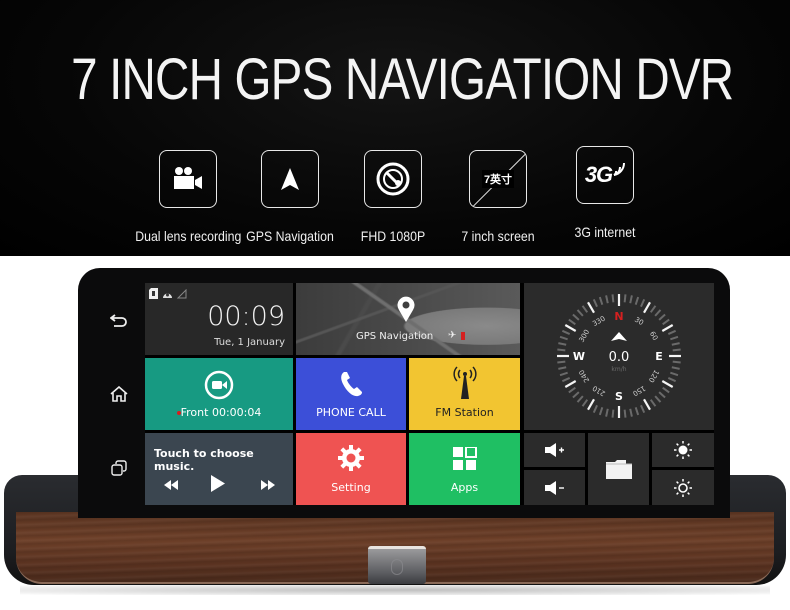 This screenshot has width=790, height=610. I want to click on phone-call-tile: PHONE CALL, so click(351, 394).